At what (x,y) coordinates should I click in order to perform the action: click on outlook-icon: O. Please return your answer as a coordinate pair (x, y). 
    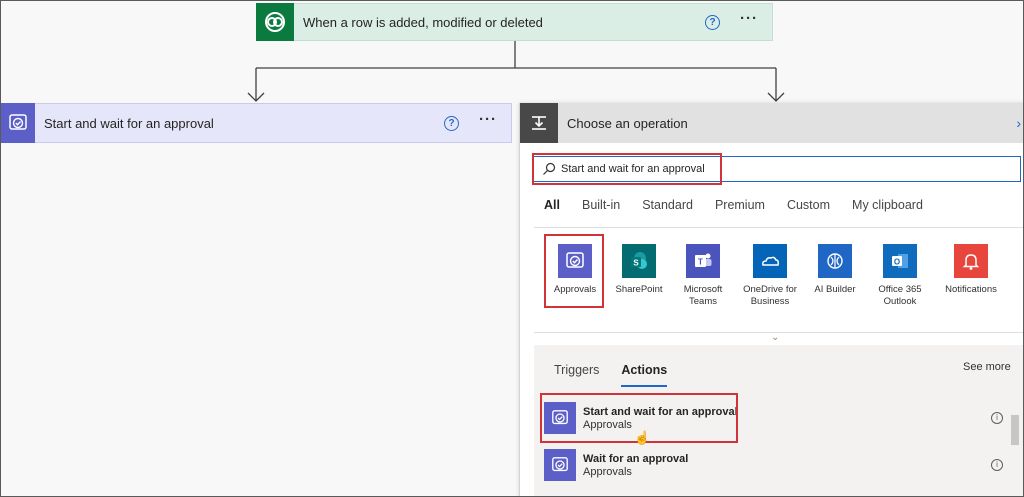
    Looking at the image, I should click on (900, 261).